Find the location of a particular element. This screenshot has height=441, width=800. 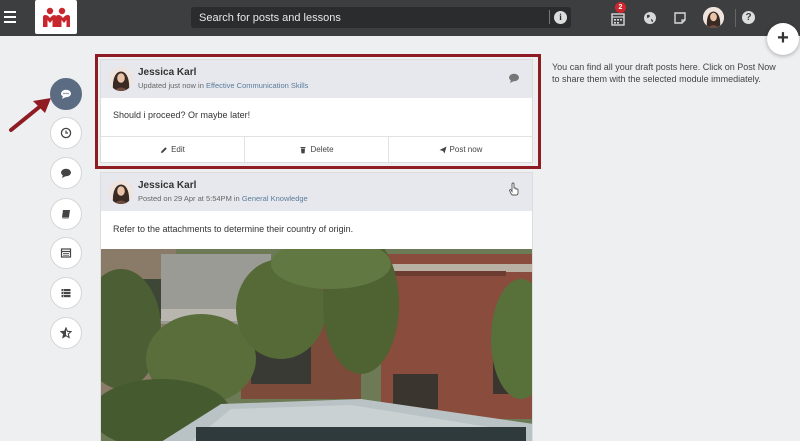

help-icon: ? is located at coordinates (748, 17).